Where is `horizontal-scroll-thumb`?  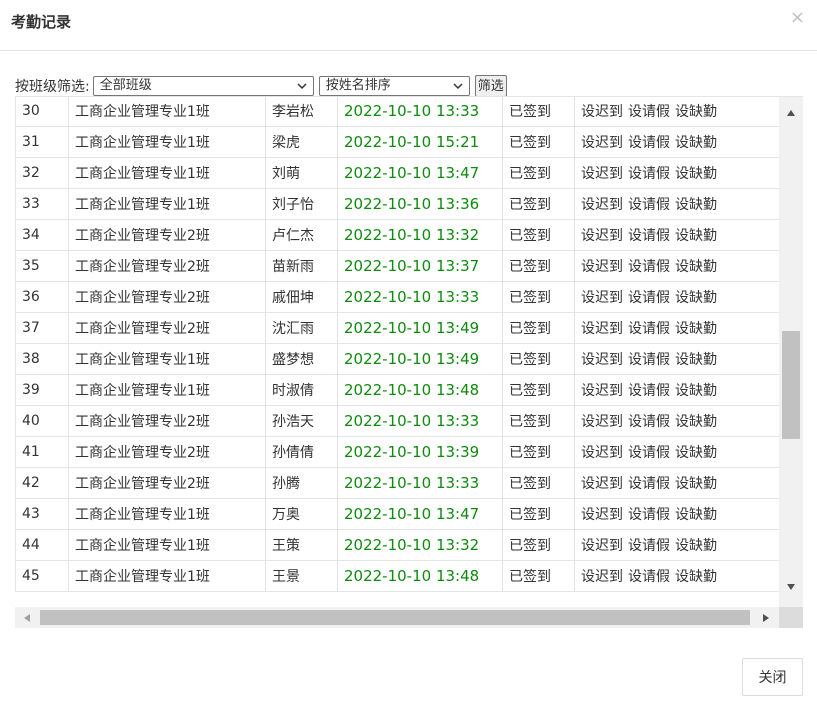 horizontal-scroll-thumb is located at coordinates (395, 617).